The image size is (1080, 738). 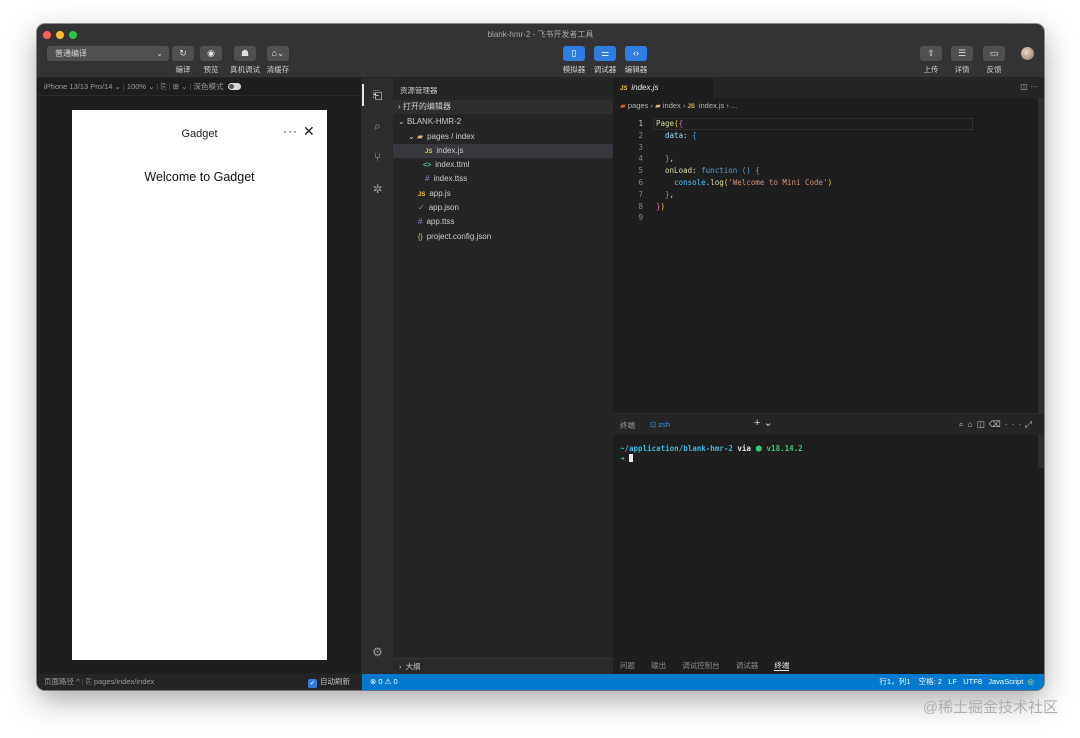 I want to click on file-item: JS index.js, so click(x=503, y=151).